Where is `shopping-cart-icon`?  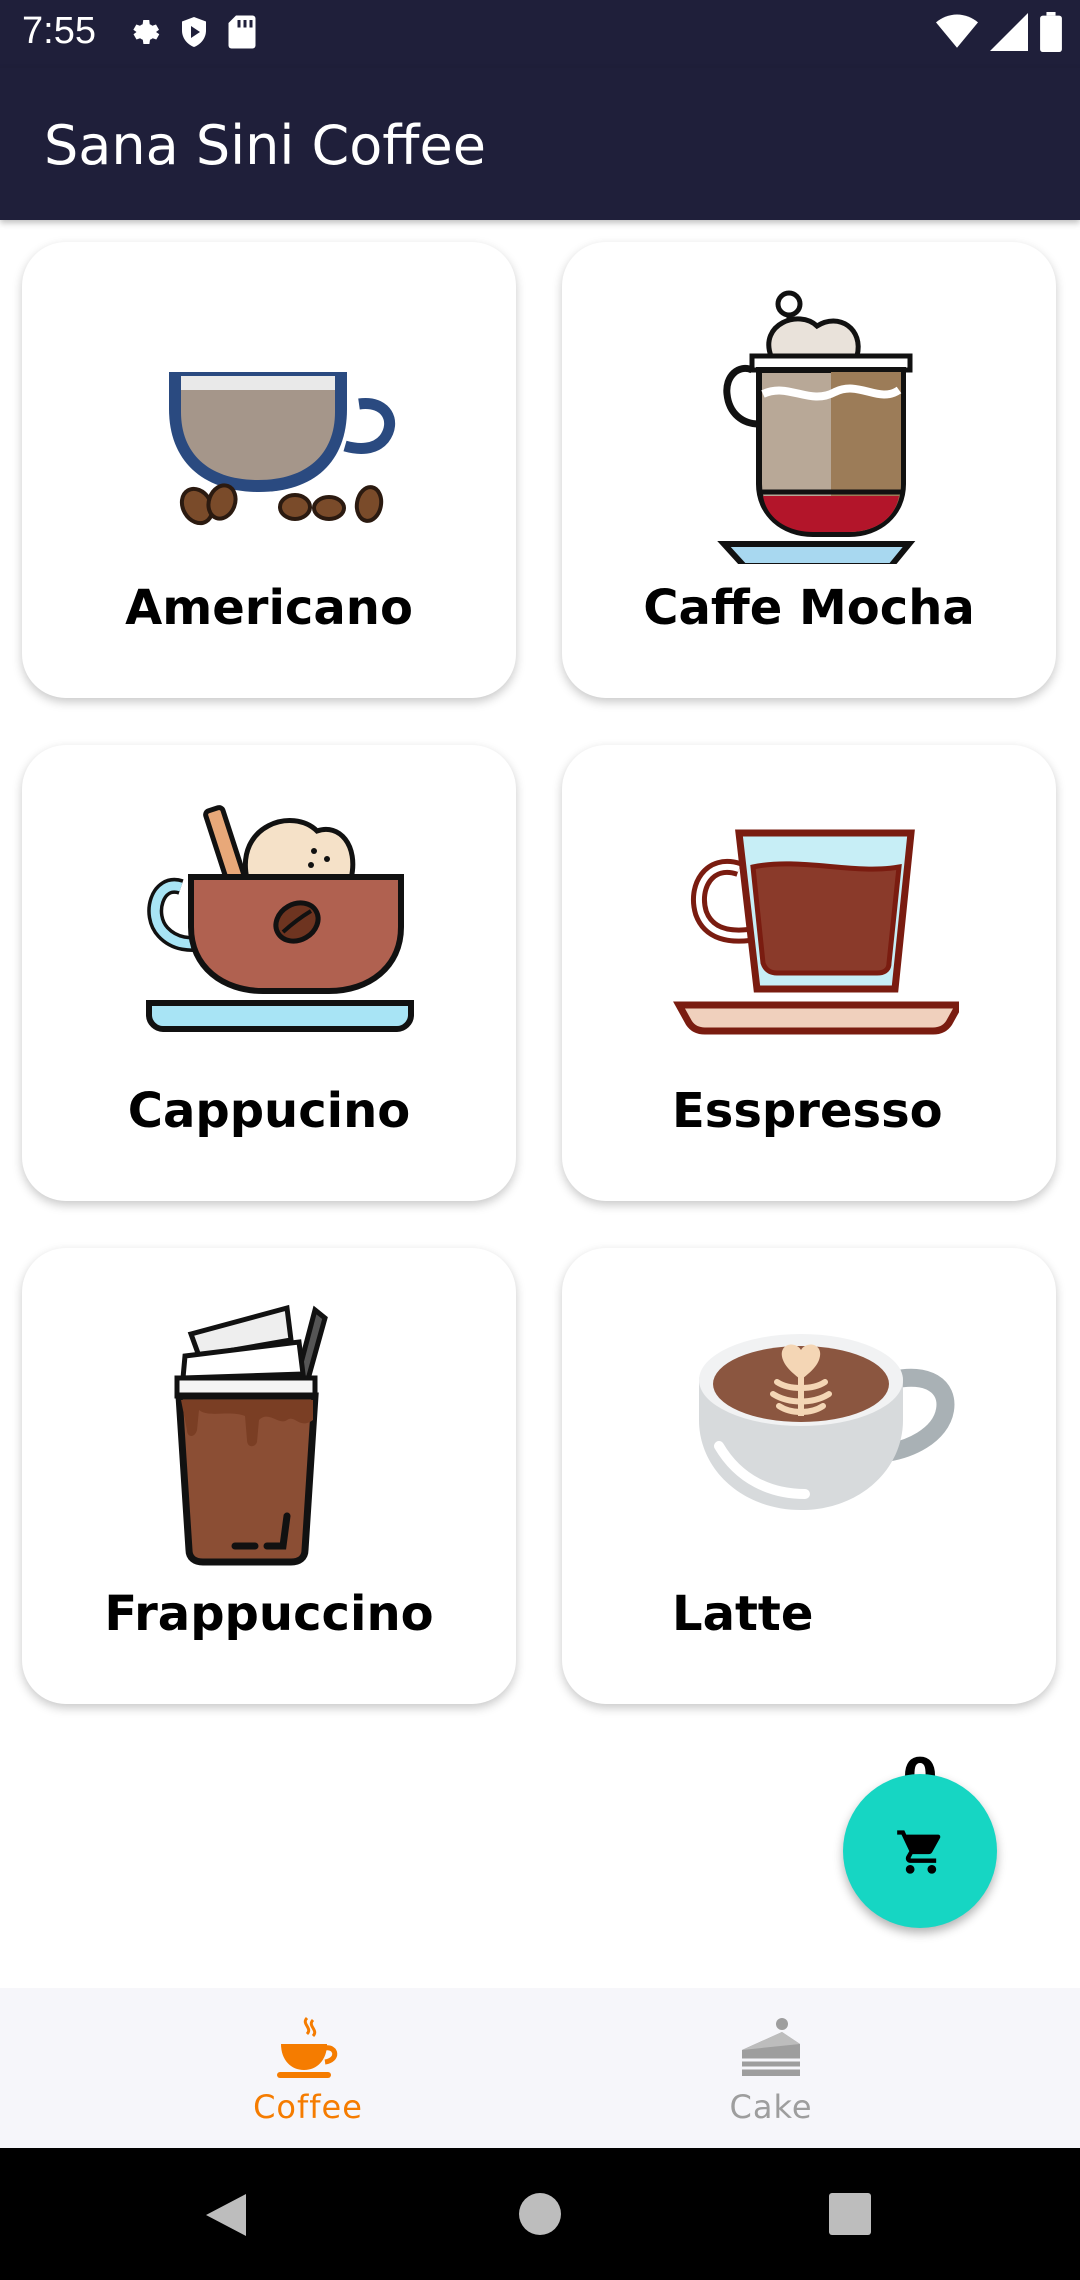 shopping-cart-icon is located at coordinates (919, 1852).